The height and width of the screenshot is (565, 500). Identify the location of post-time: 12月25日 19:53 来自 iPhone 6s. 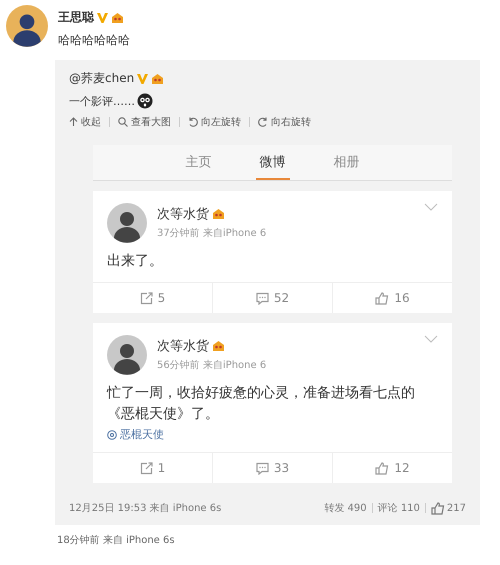
(145, 508).